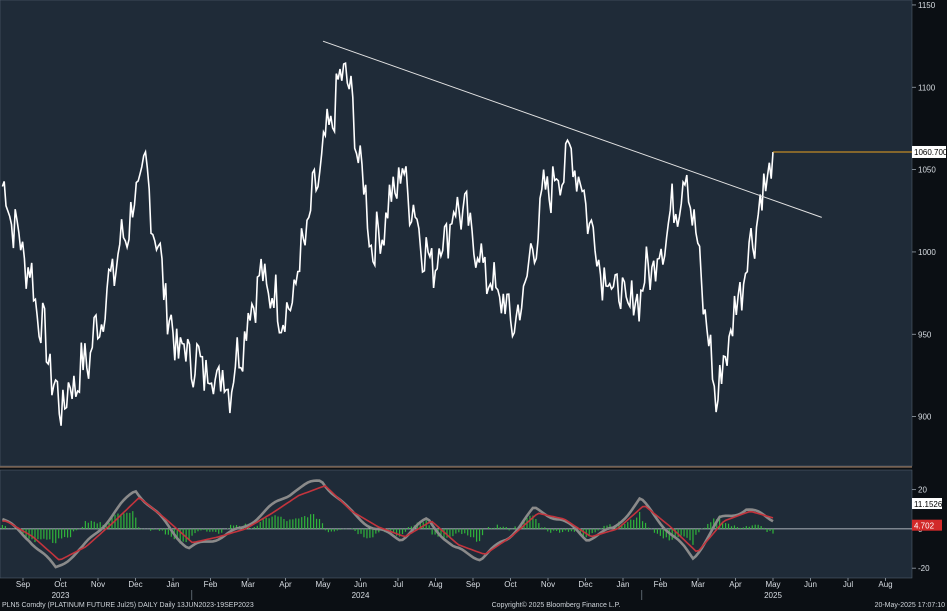 The height and width of the screenshot is (611, 947). I want to click on osc-y-tick-label: -20, so click(924, 568).